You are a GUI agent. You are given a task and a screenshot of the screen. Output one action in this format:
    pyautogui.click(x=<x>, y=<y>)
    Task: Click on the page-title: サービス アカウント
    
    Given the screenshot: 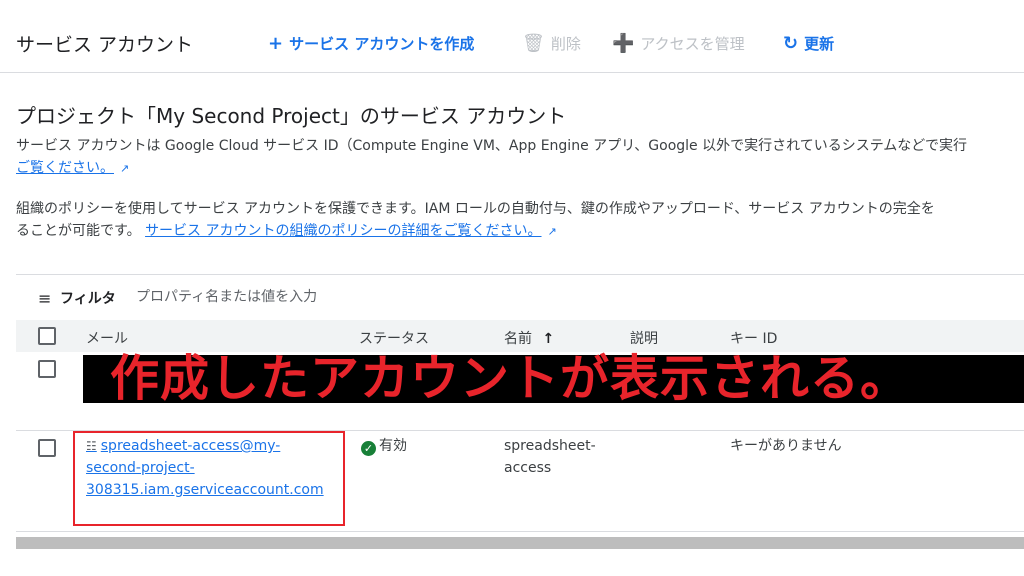 What is the action you would take?
    pyautogui.click(x=105, y=45)
    